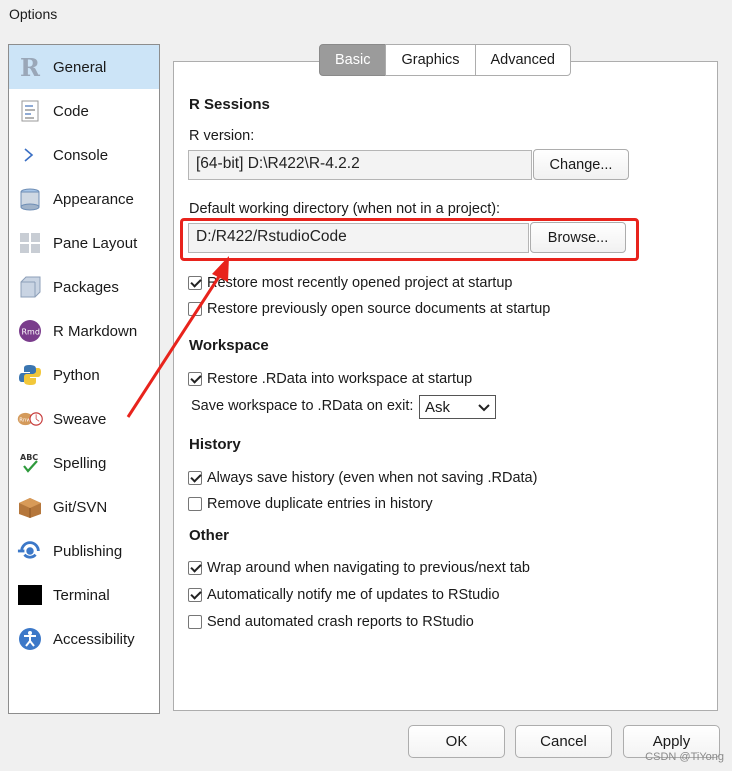 This screenshot has width=732, height=771. Describe the element at coordinates (522, 60) in the screenshot. I see `tab-advanced: Advanced` at that location.